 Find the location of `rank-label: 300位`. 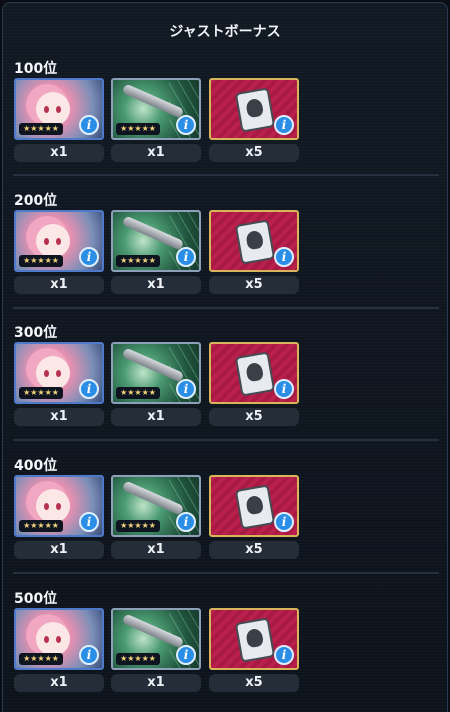

rank-label: 300位 is located at coordinates (36, 333).